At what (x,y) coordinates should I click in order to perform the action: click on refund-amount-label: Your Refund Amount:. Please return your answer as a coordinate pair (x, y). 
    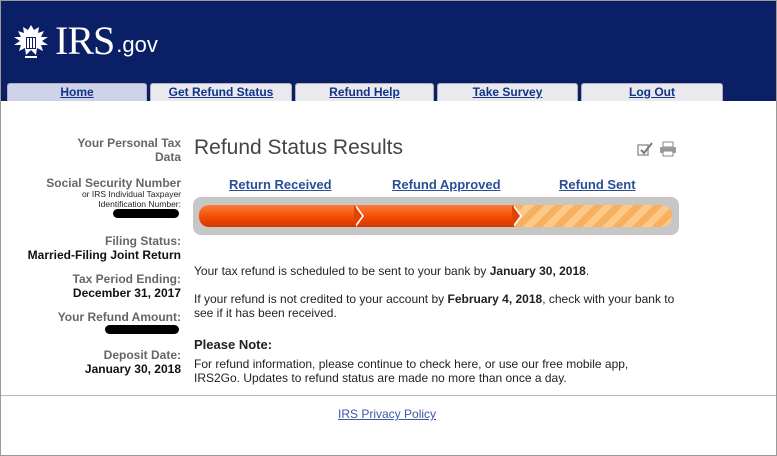
    Looking at the image, I should click on (119, 317).